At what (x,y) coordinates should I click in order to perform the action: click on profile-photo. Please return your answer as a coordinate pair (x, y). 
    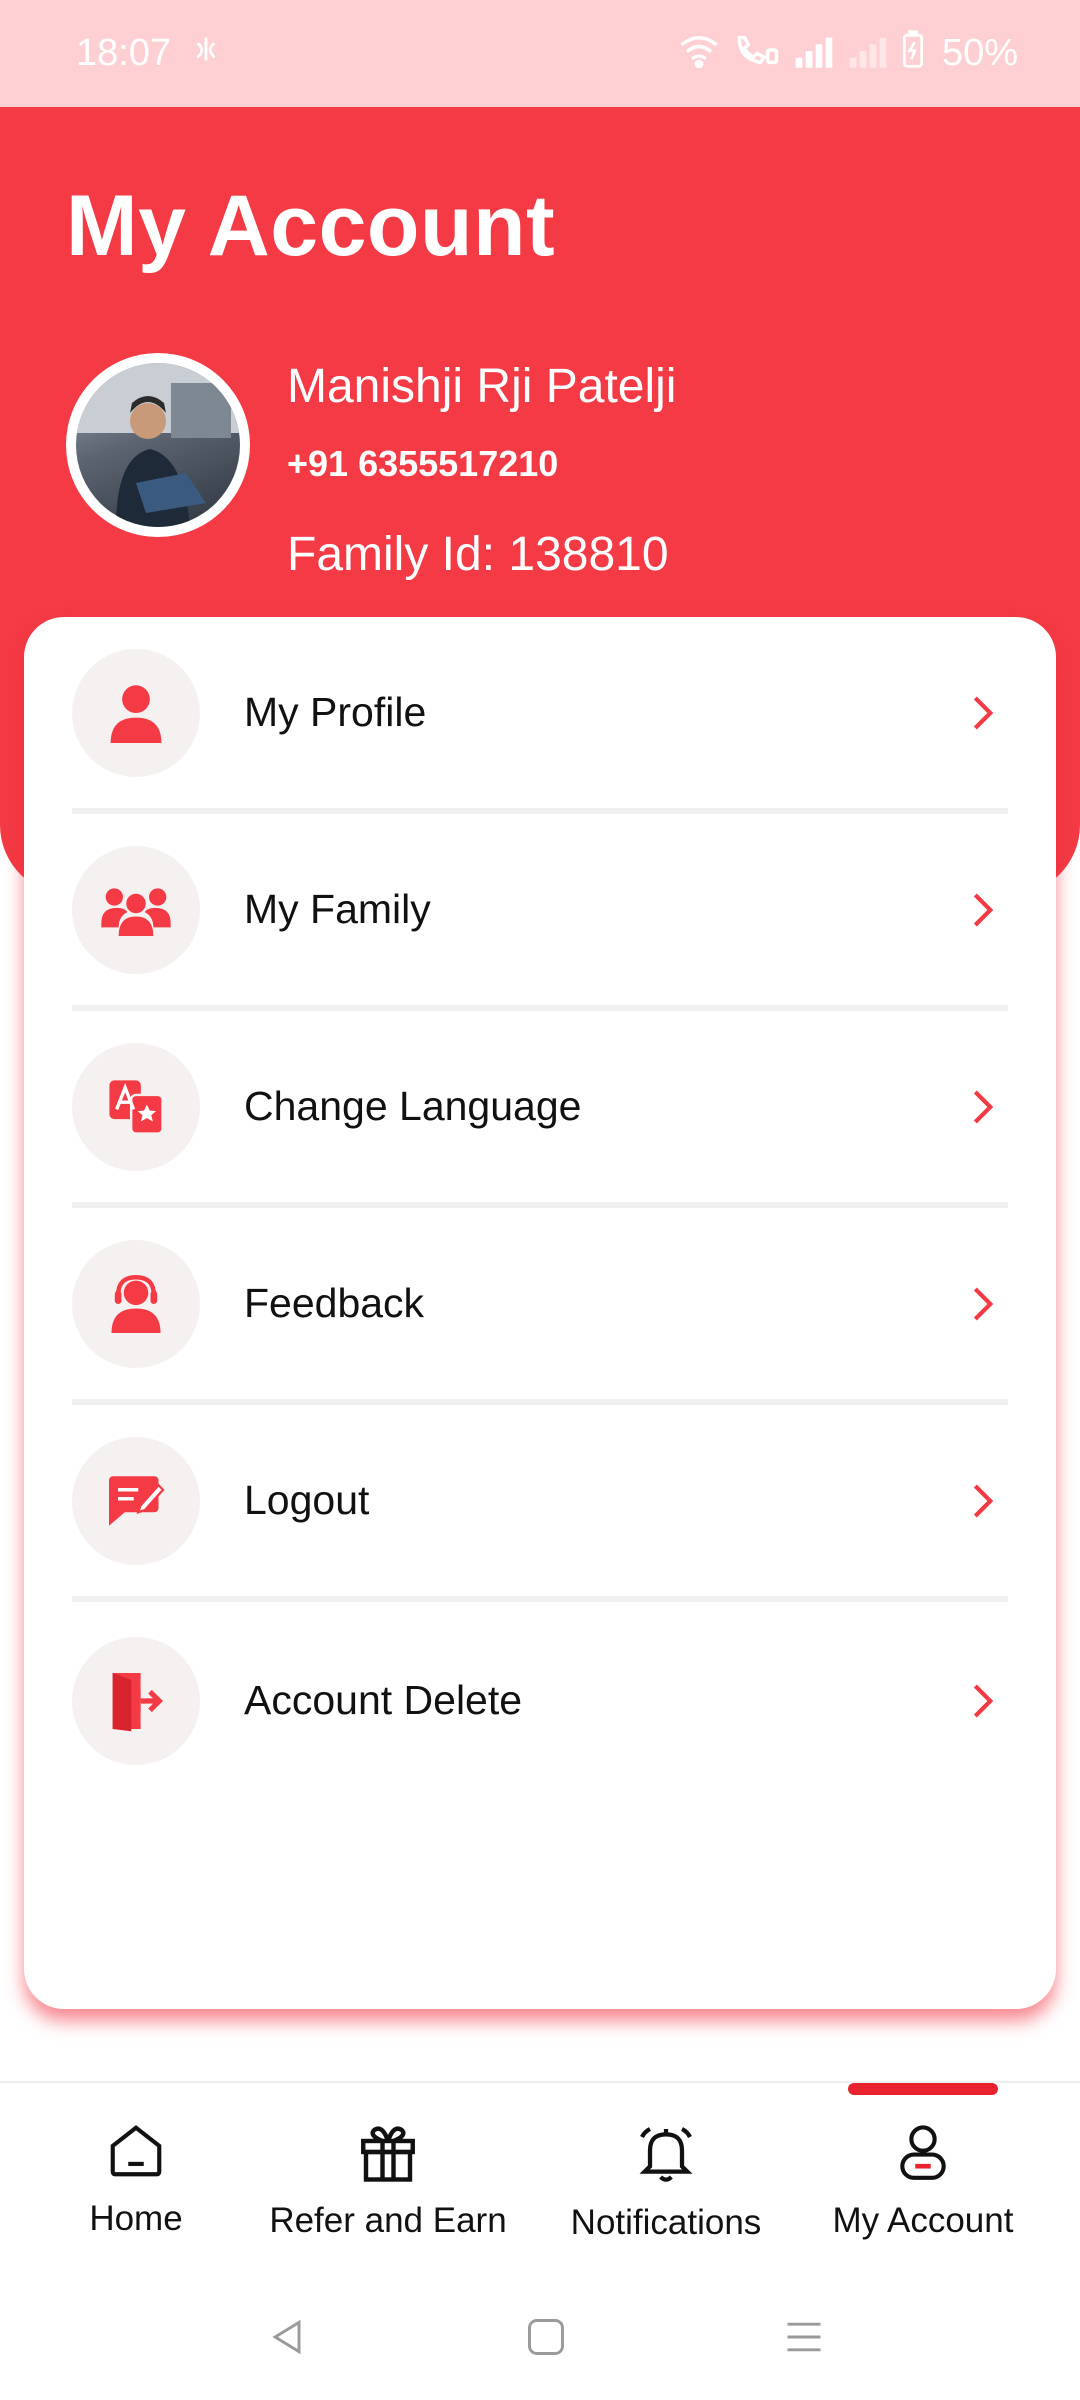
    Looking at the image, I should click on (158, 445).